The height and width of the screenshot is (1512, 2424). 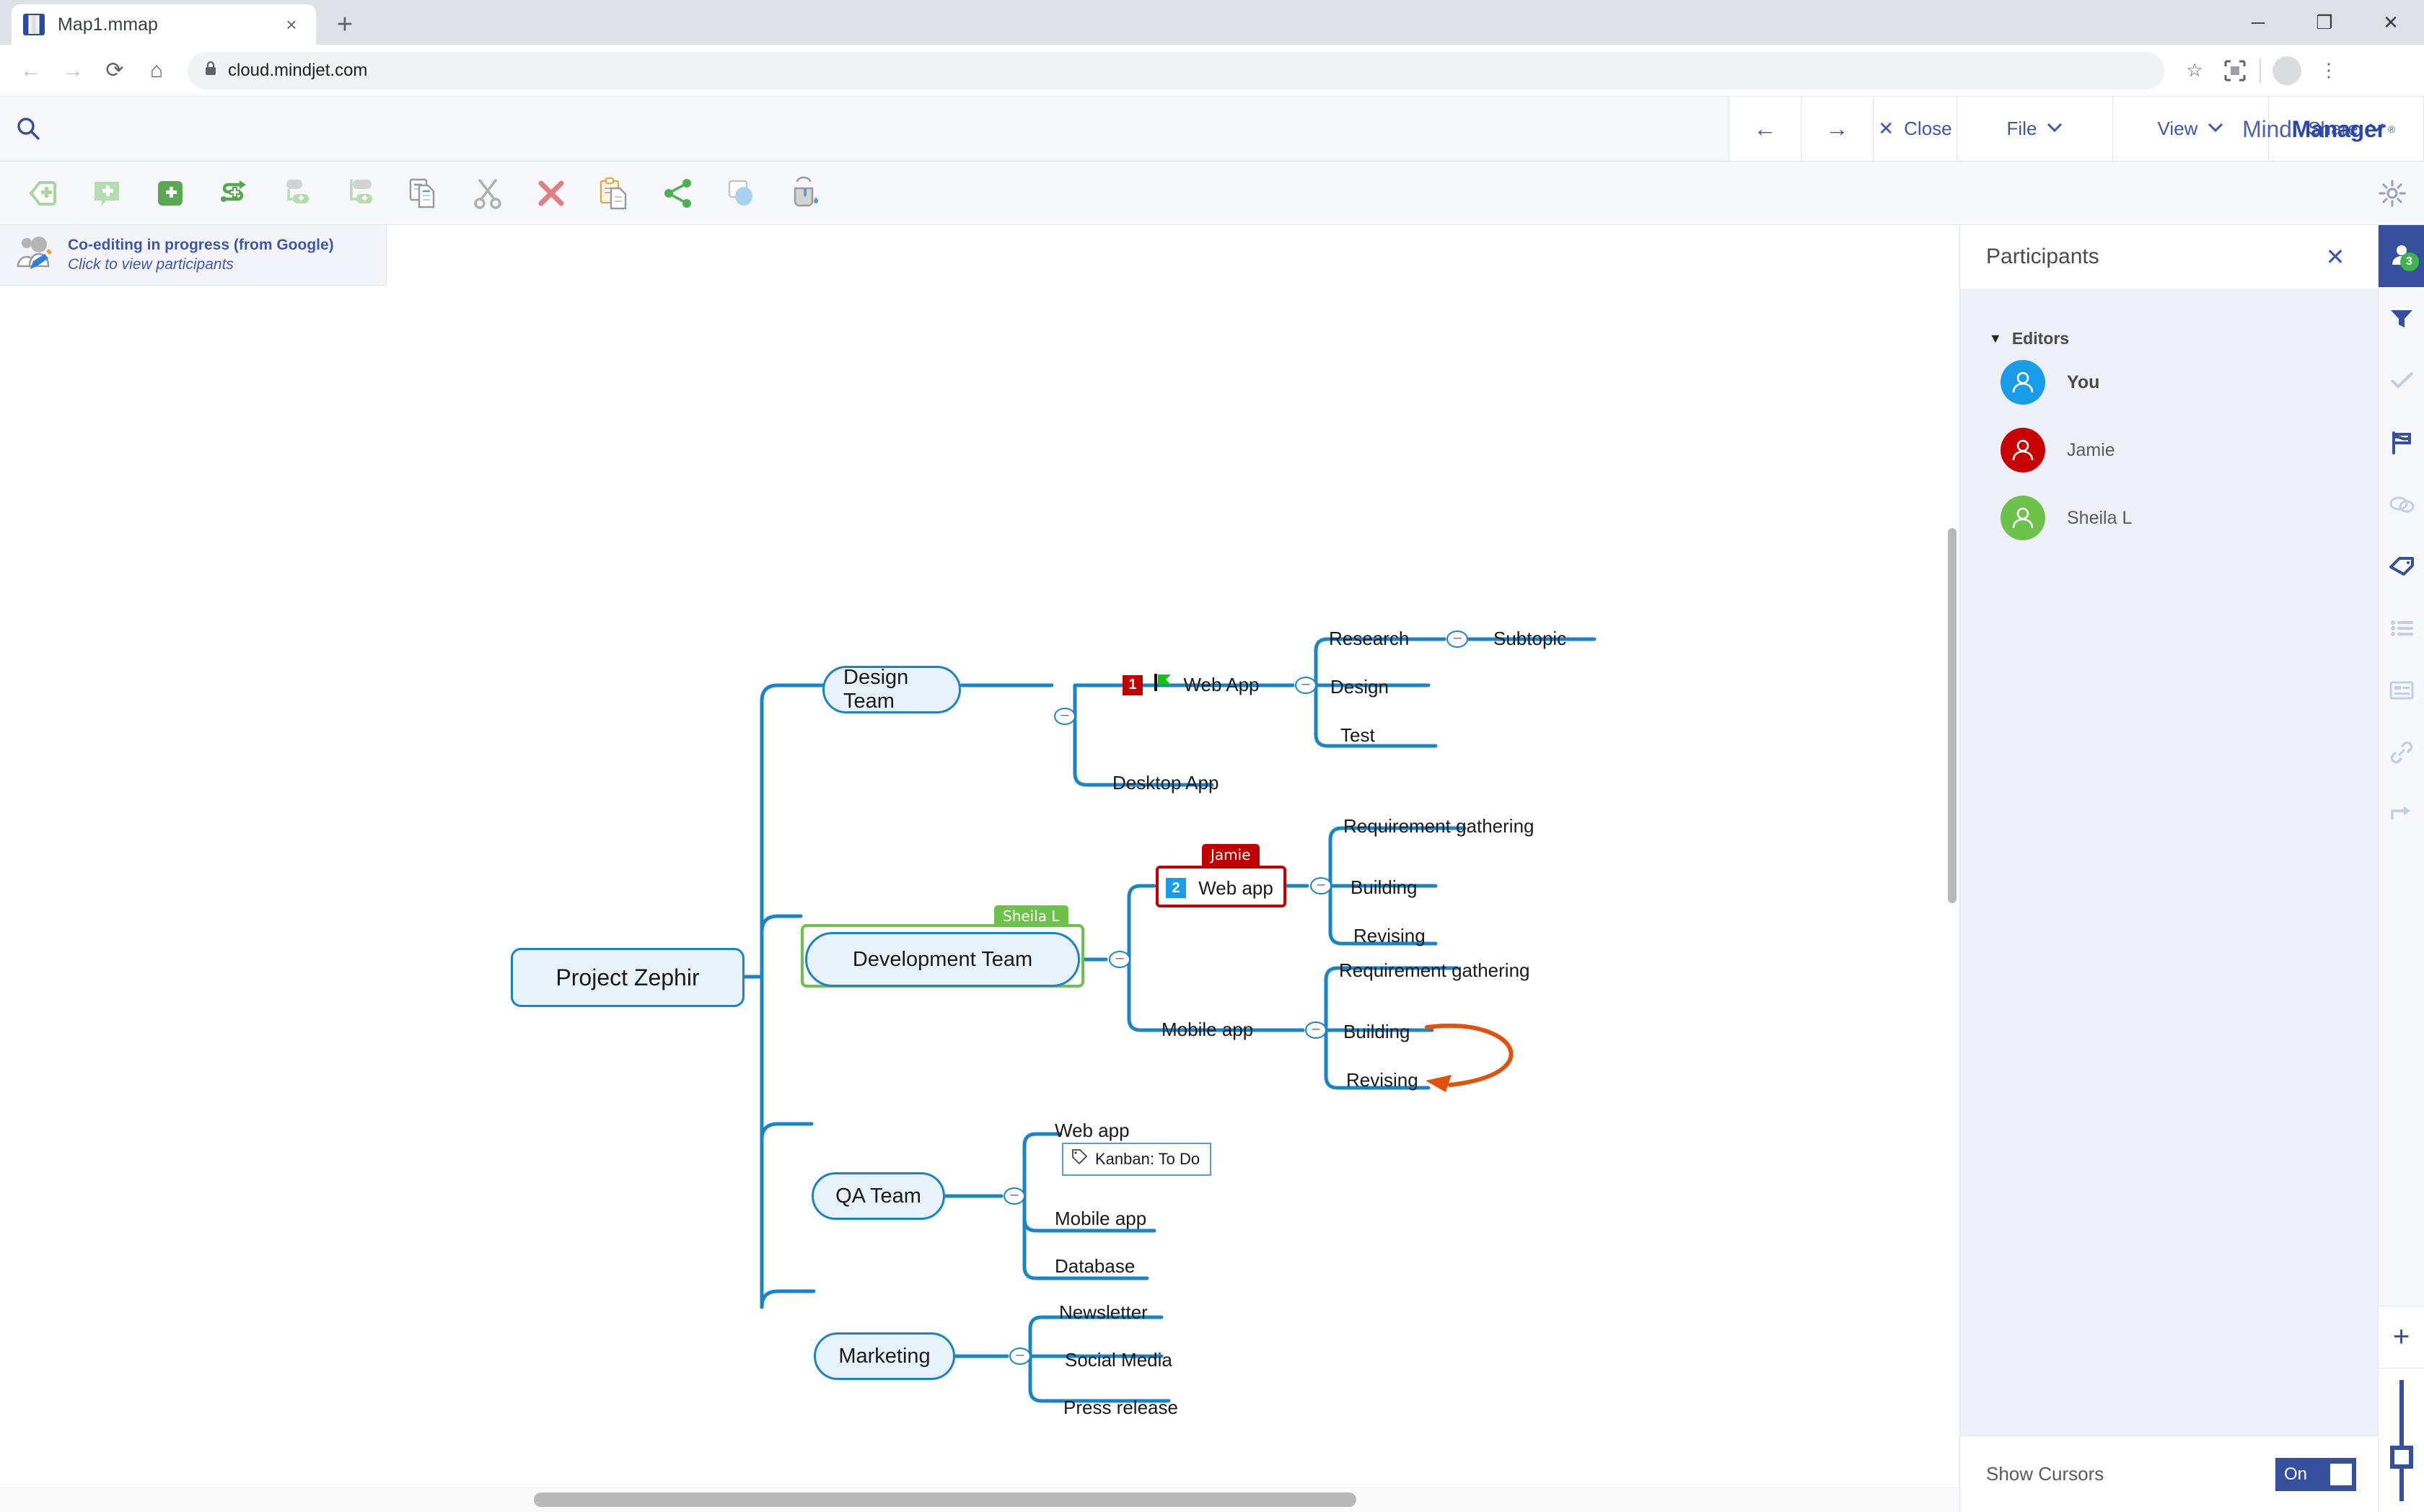 I want to click on map-node-building-web: Building, so click(x=1384, y=888).